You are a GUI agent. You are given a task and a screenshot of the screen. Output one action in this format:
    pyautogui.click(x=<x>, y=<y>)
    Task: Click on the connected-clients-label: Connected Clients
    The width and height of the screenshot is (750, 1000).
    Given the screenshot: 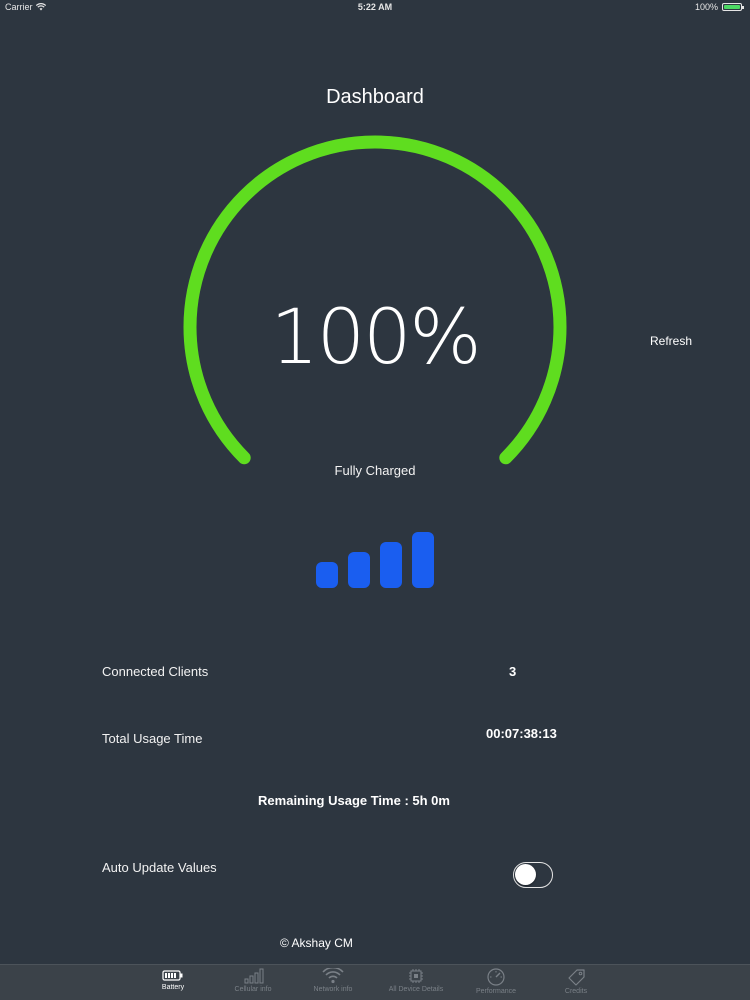 What is the action you would take?
    pyautogui.click(x=155, y=671)
    